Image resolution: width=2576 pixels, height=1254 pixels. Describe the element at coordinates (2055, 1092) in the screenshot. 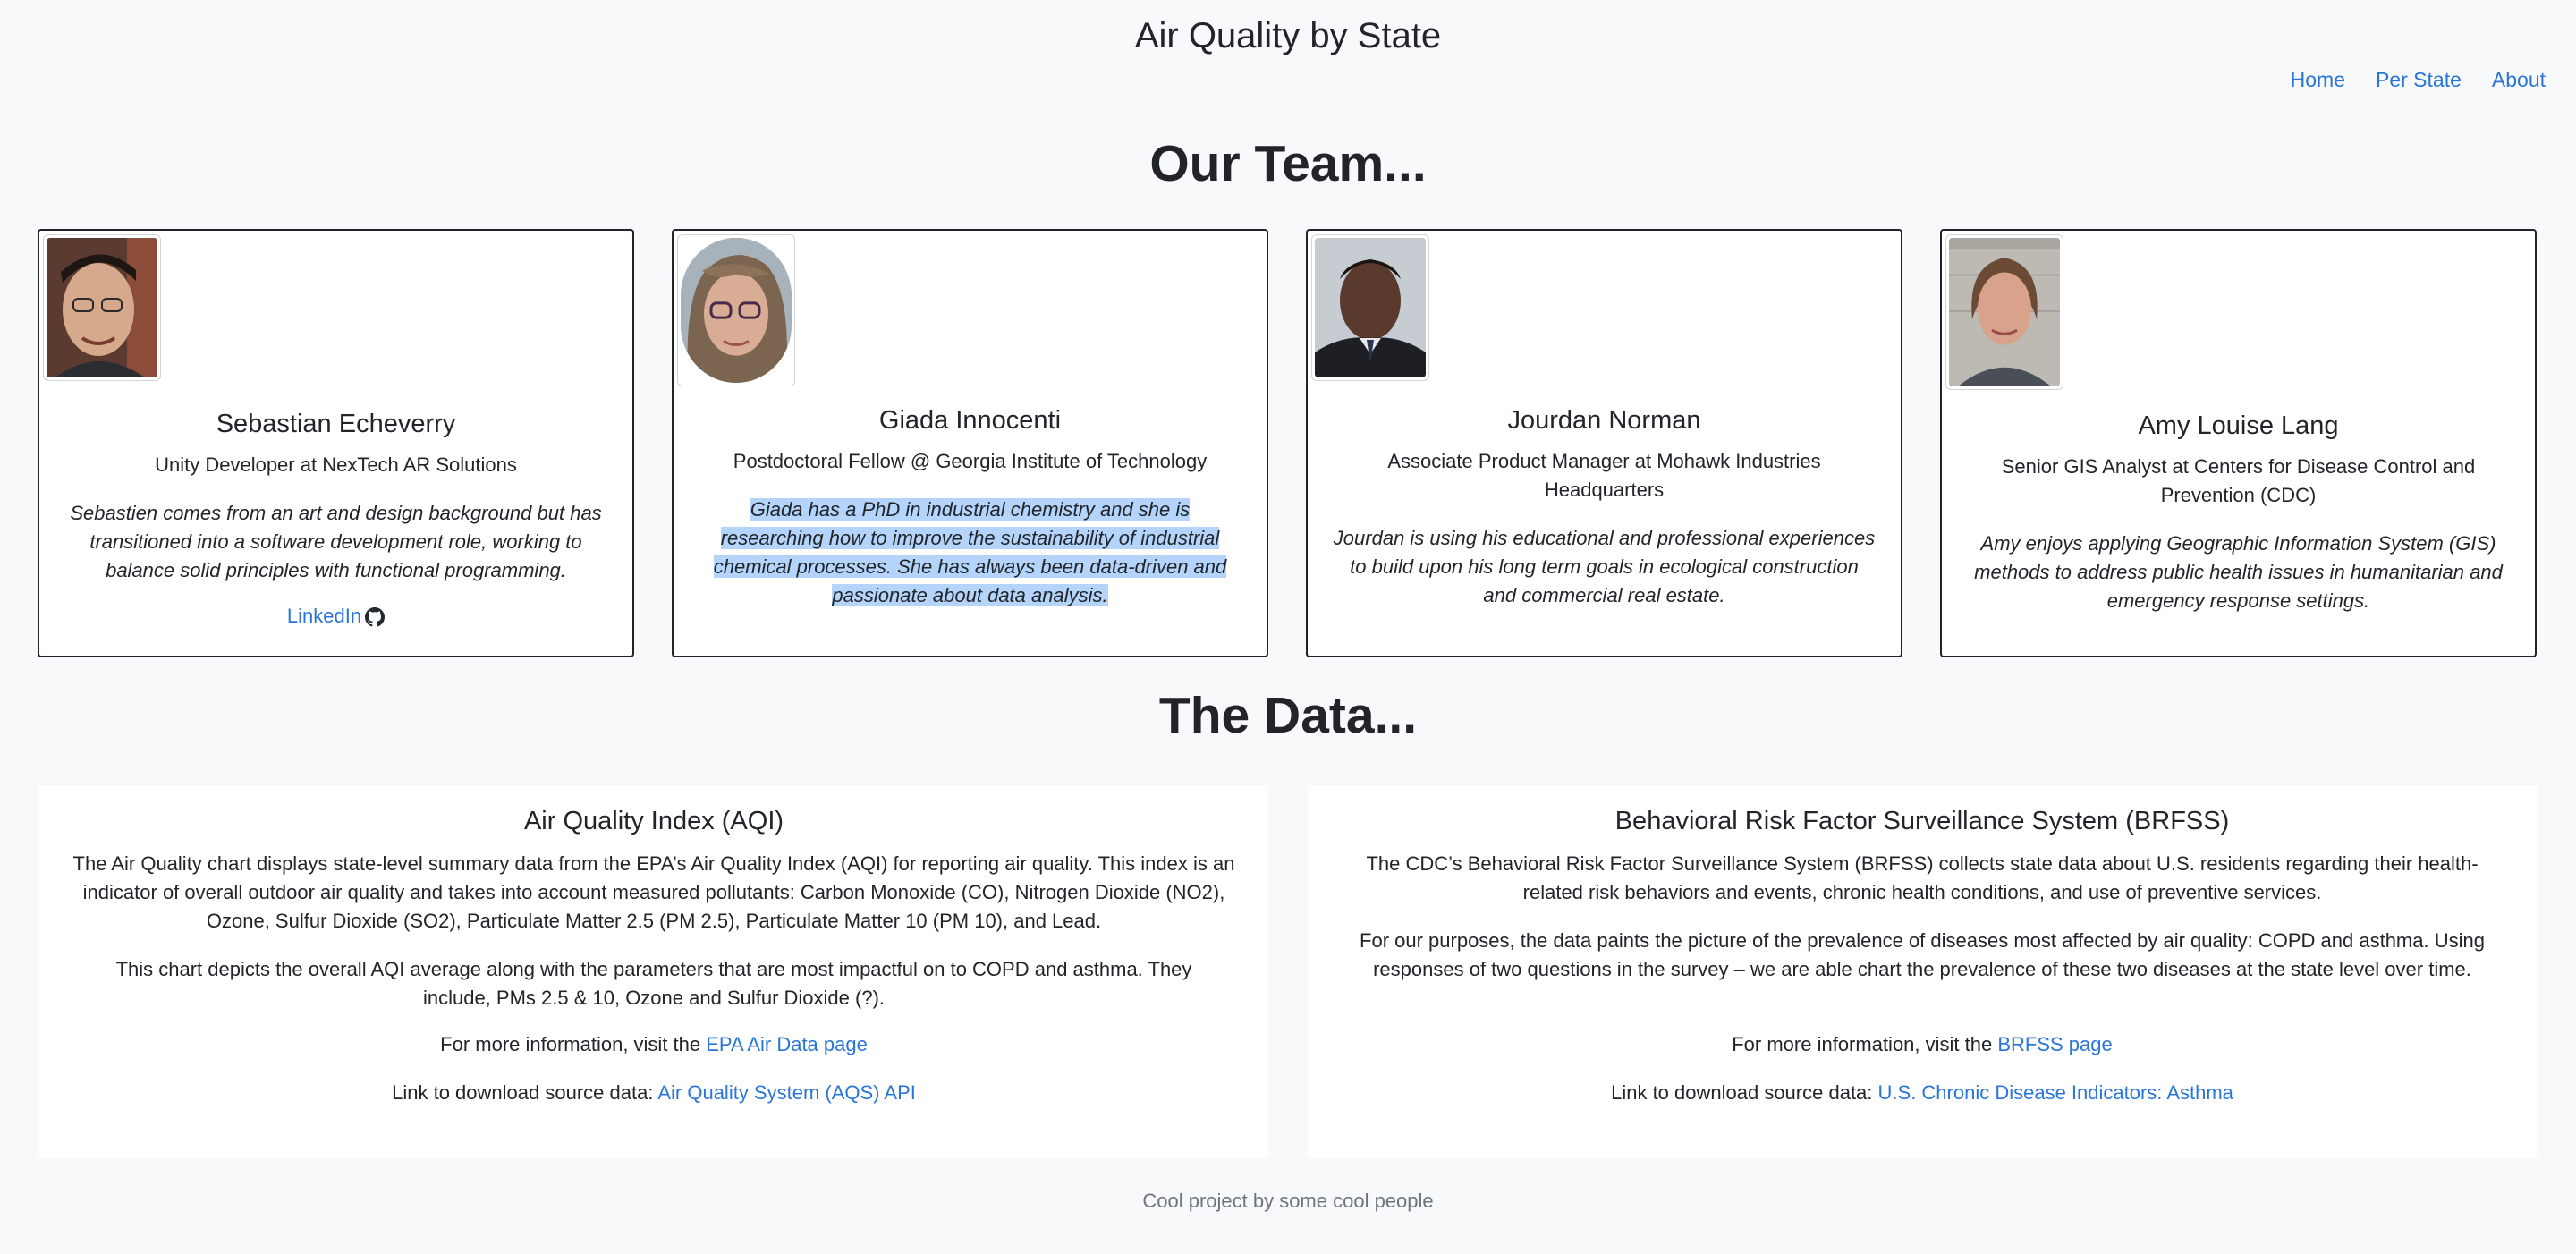

I see `chronic-disease-asthma-link: U.S. Chronic Disease Indicators: Asthma` at that location.